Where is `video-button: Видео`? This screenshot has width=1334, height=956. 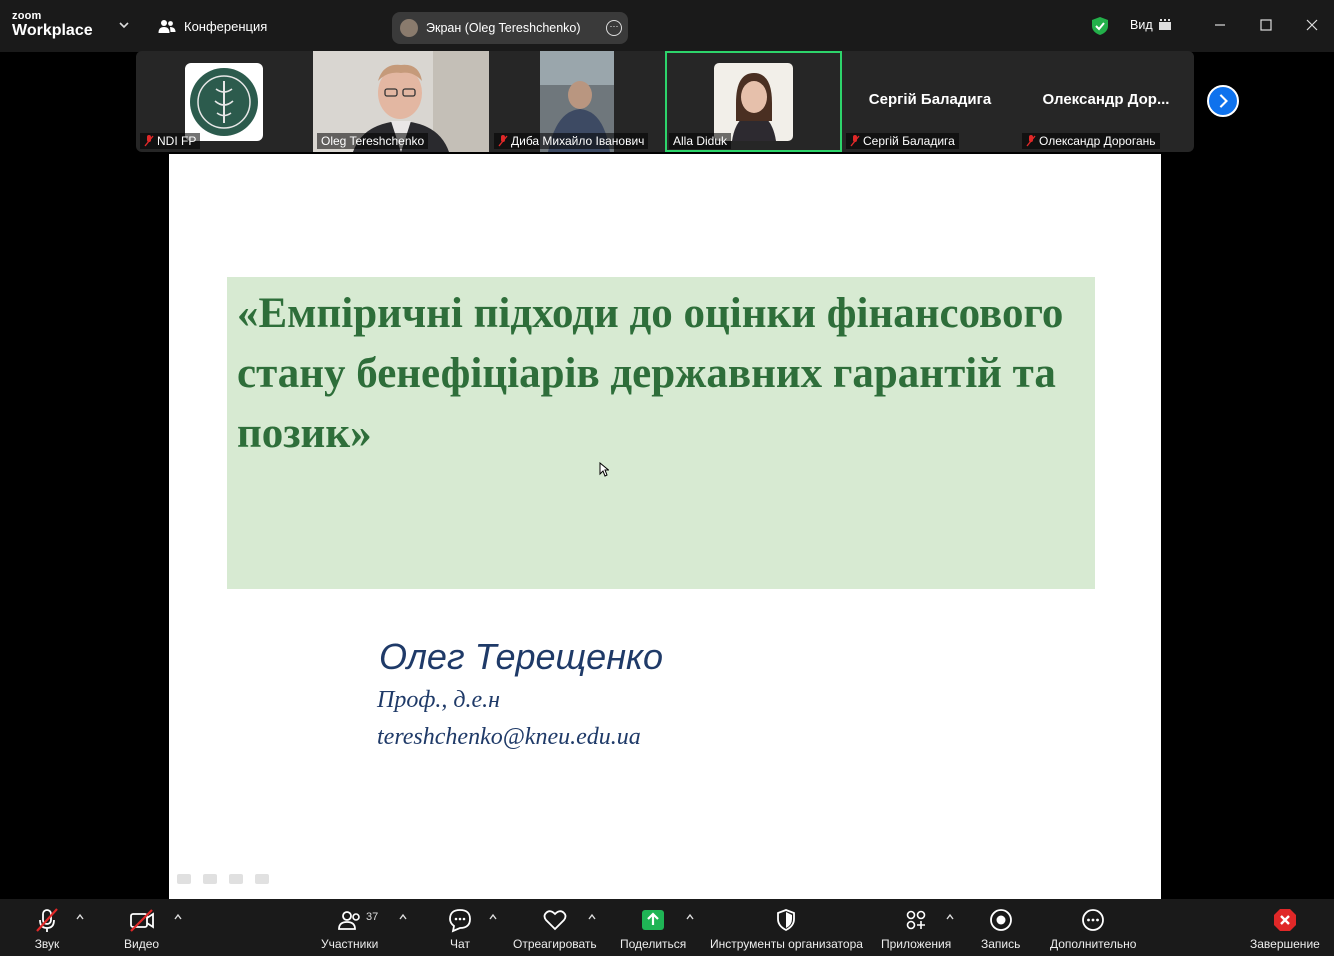
video-button: Видео is located at coordinates (141, 929).